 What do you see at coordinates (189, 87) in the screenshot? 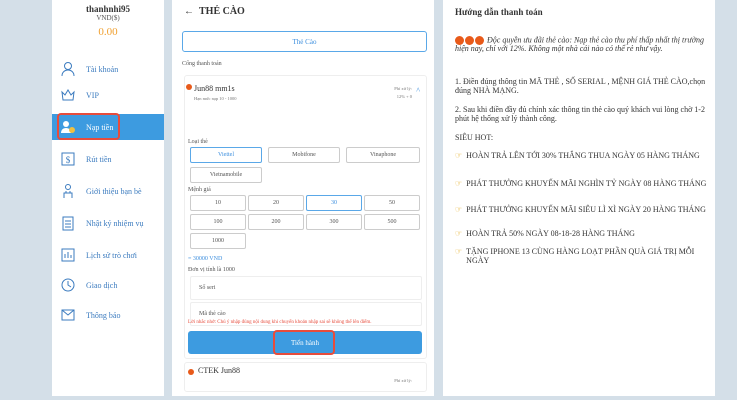
I see `gateway-logo-icon` at bounding box center [189, 87].